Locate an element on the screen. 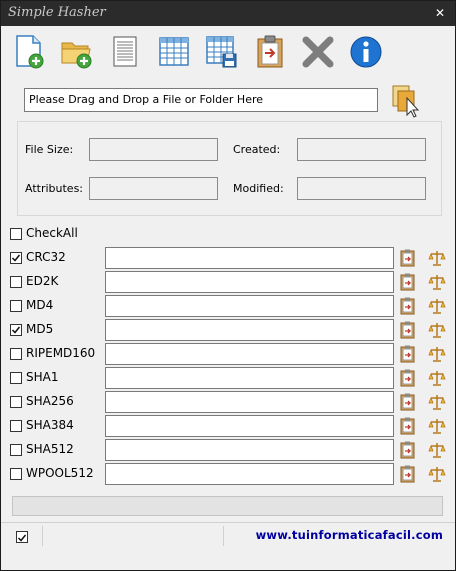 Image resolution: width=456 pixels, height=571 pixels. ripemd160-label: RIPEMD160 is located at coordinates (60, 353).